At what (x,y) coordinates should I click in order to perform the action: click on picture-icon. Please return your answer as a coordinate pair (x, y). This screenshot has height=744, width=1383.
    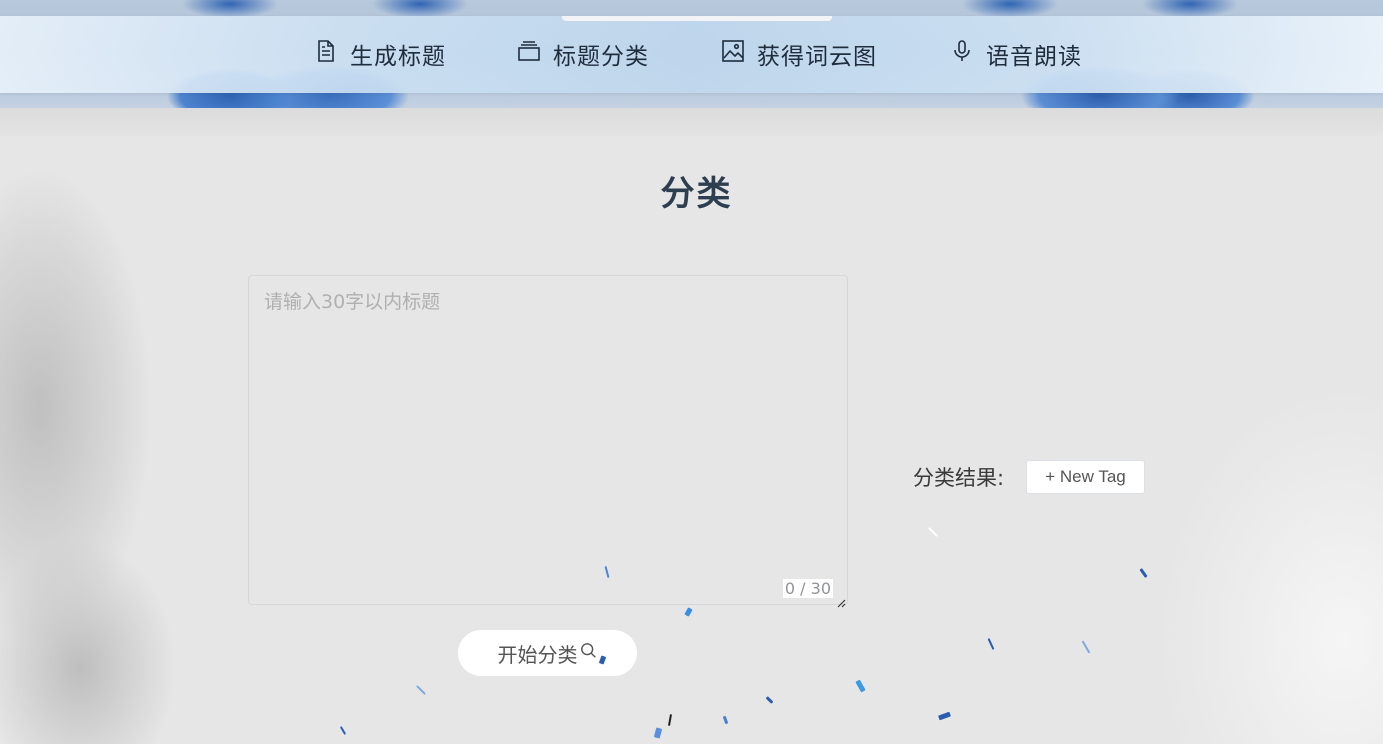
    Looking at the image, I should click on (739, 54).